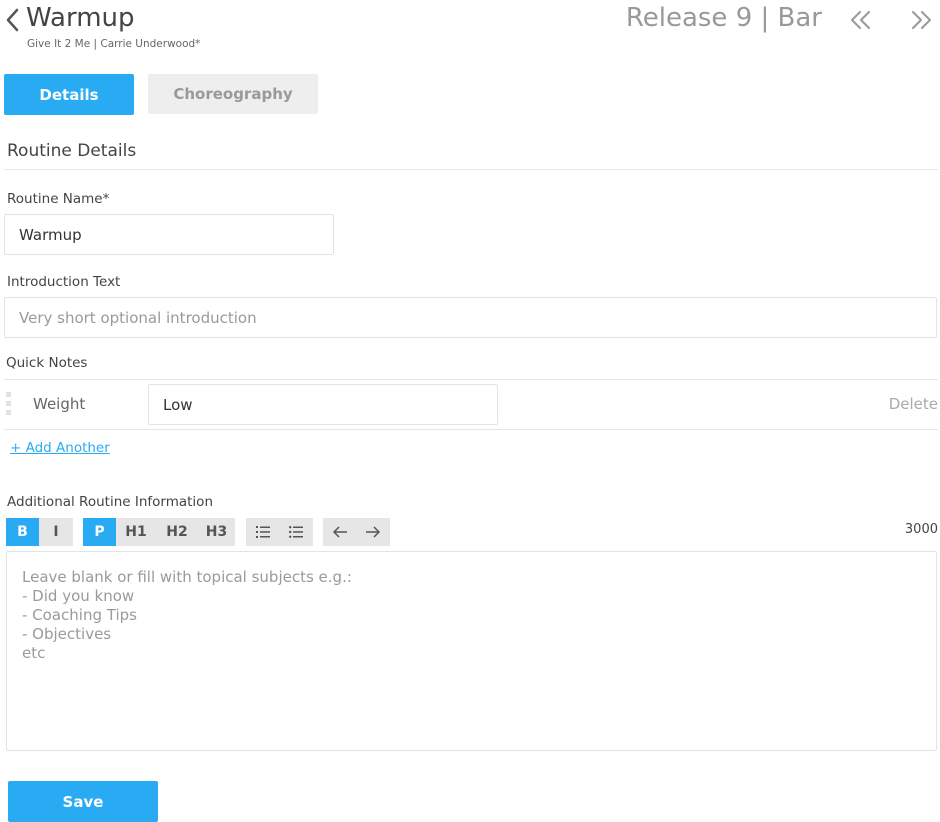 This screenshot has height=822, width=940. Describe the element at coordinates (72, 151) in the screenshot. I see `section-title: Routine Details` at that location.